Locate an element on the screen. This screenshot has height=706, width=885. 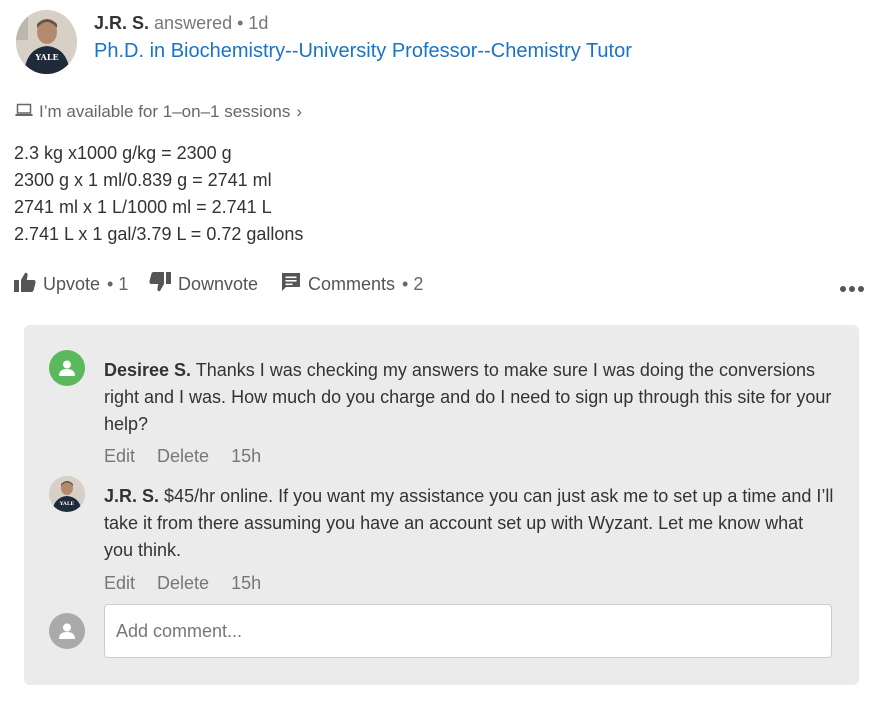
comments-count: • 2 is located at coordinates (413, 284).